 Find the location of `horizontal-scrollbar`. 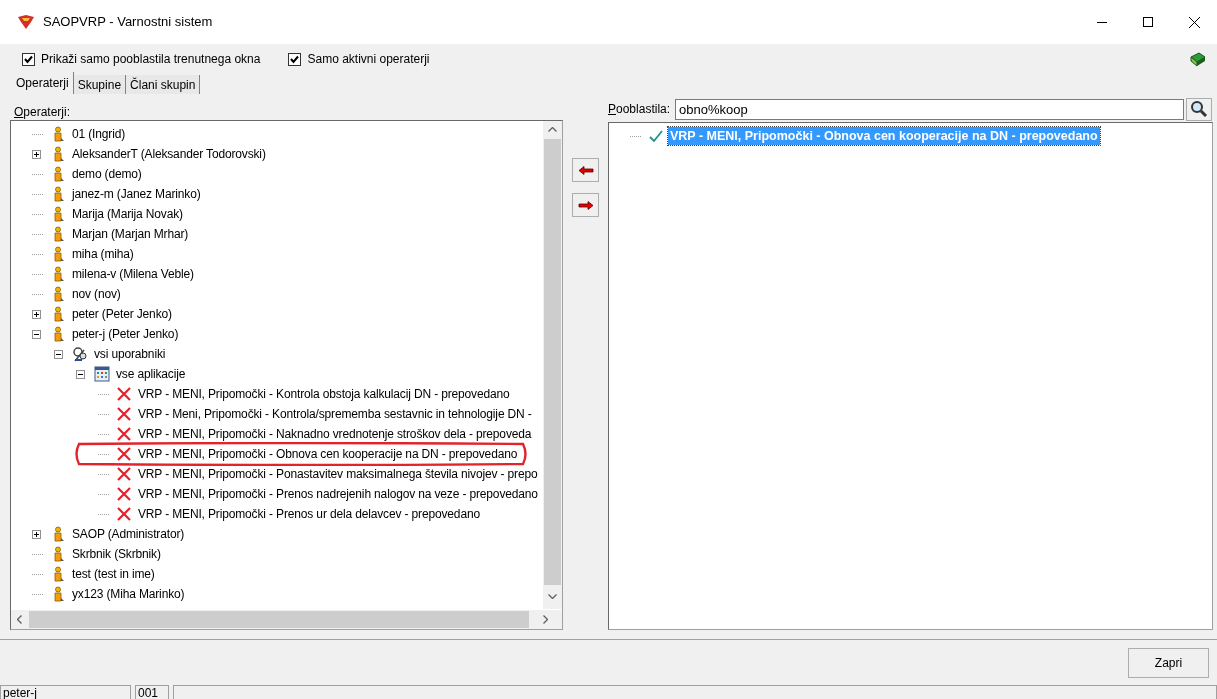

horizontal-scrollbar is located at coordinates (286, 619).